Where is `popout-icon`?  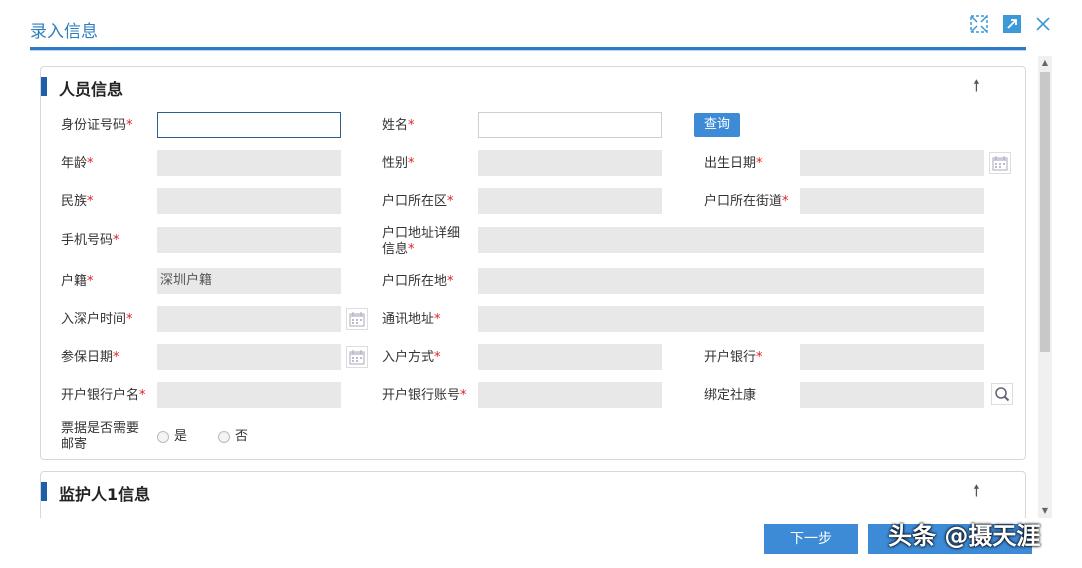
popout-icon is located at coordinates (1012, 24).